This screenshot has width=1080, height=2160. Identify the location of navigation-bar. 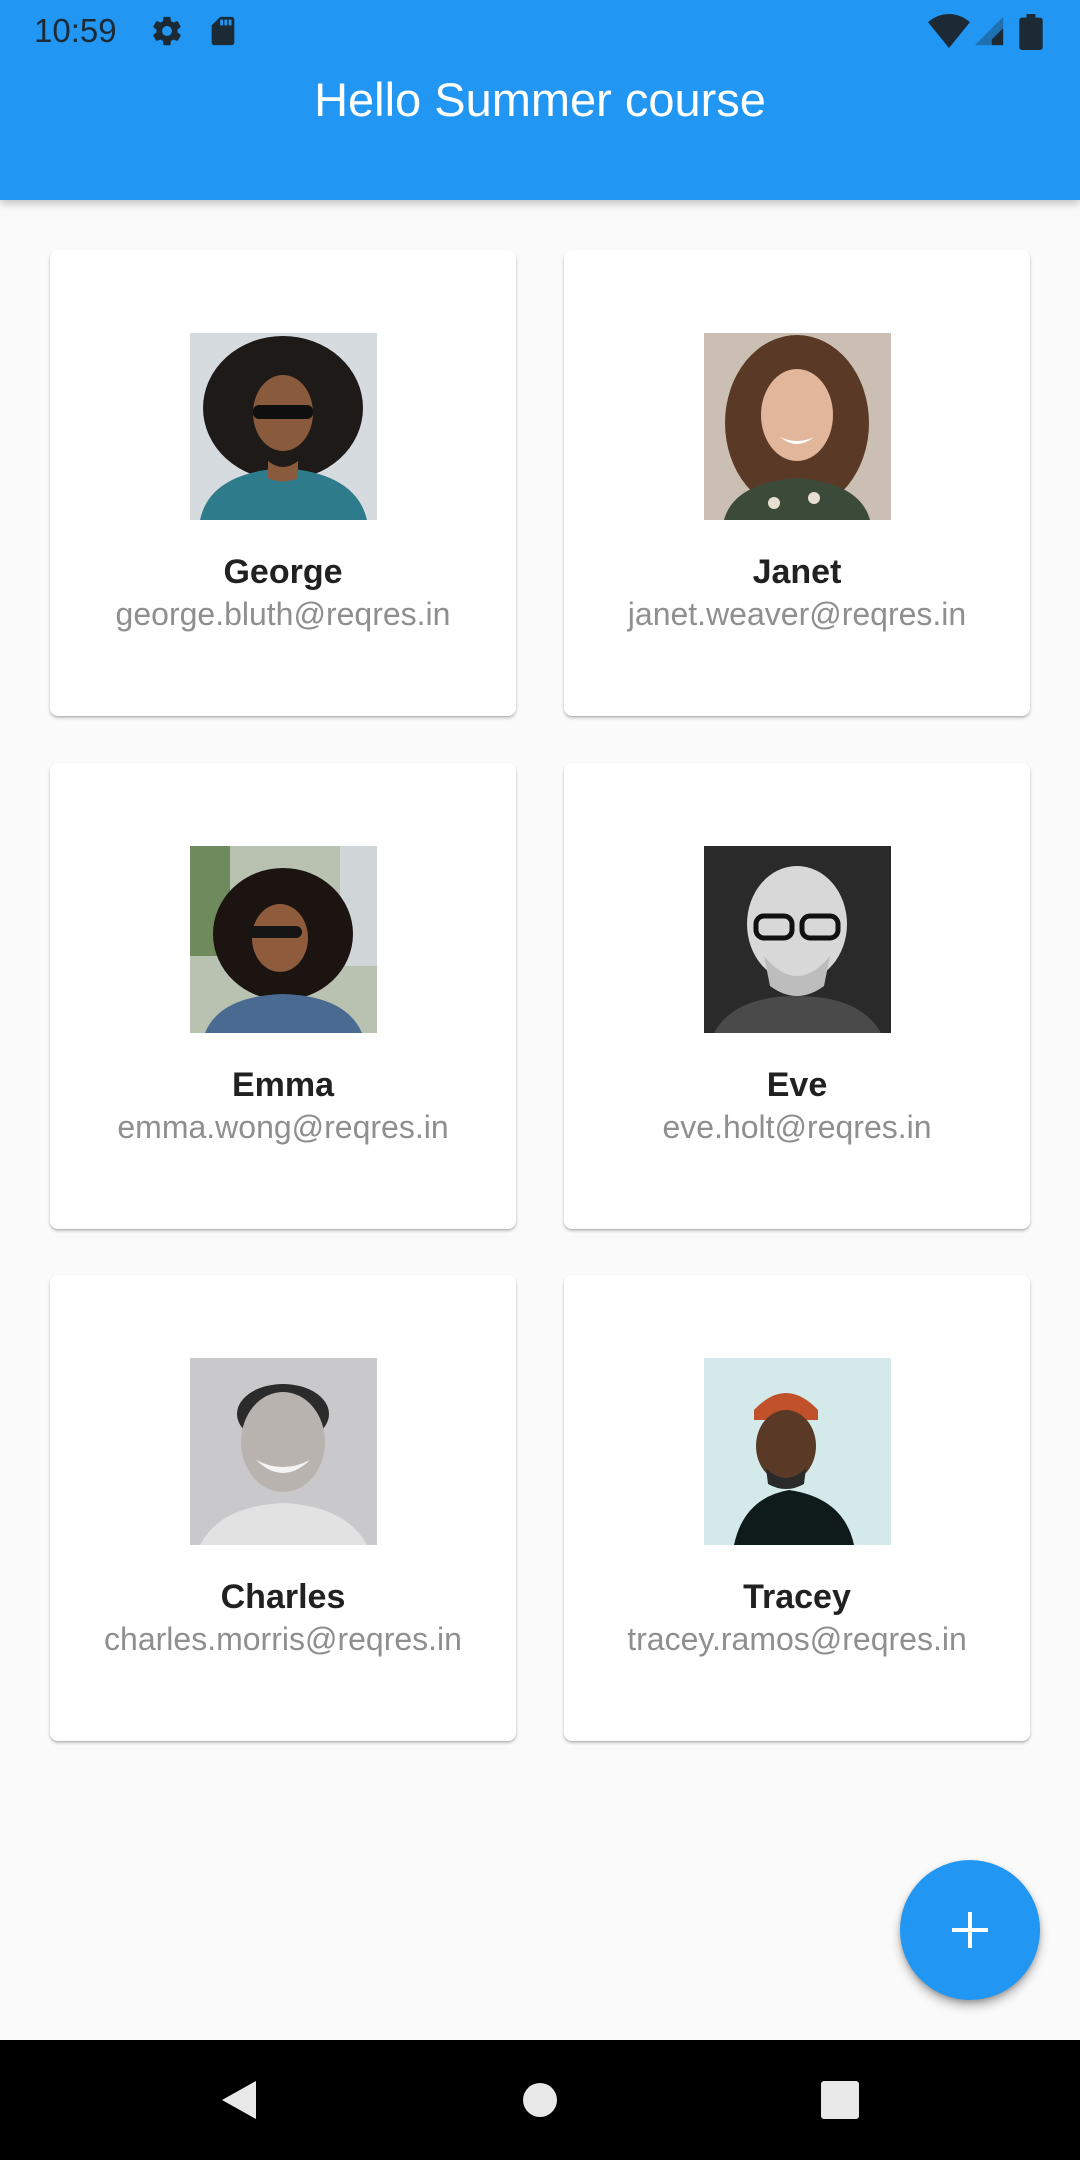
(540, 2100).